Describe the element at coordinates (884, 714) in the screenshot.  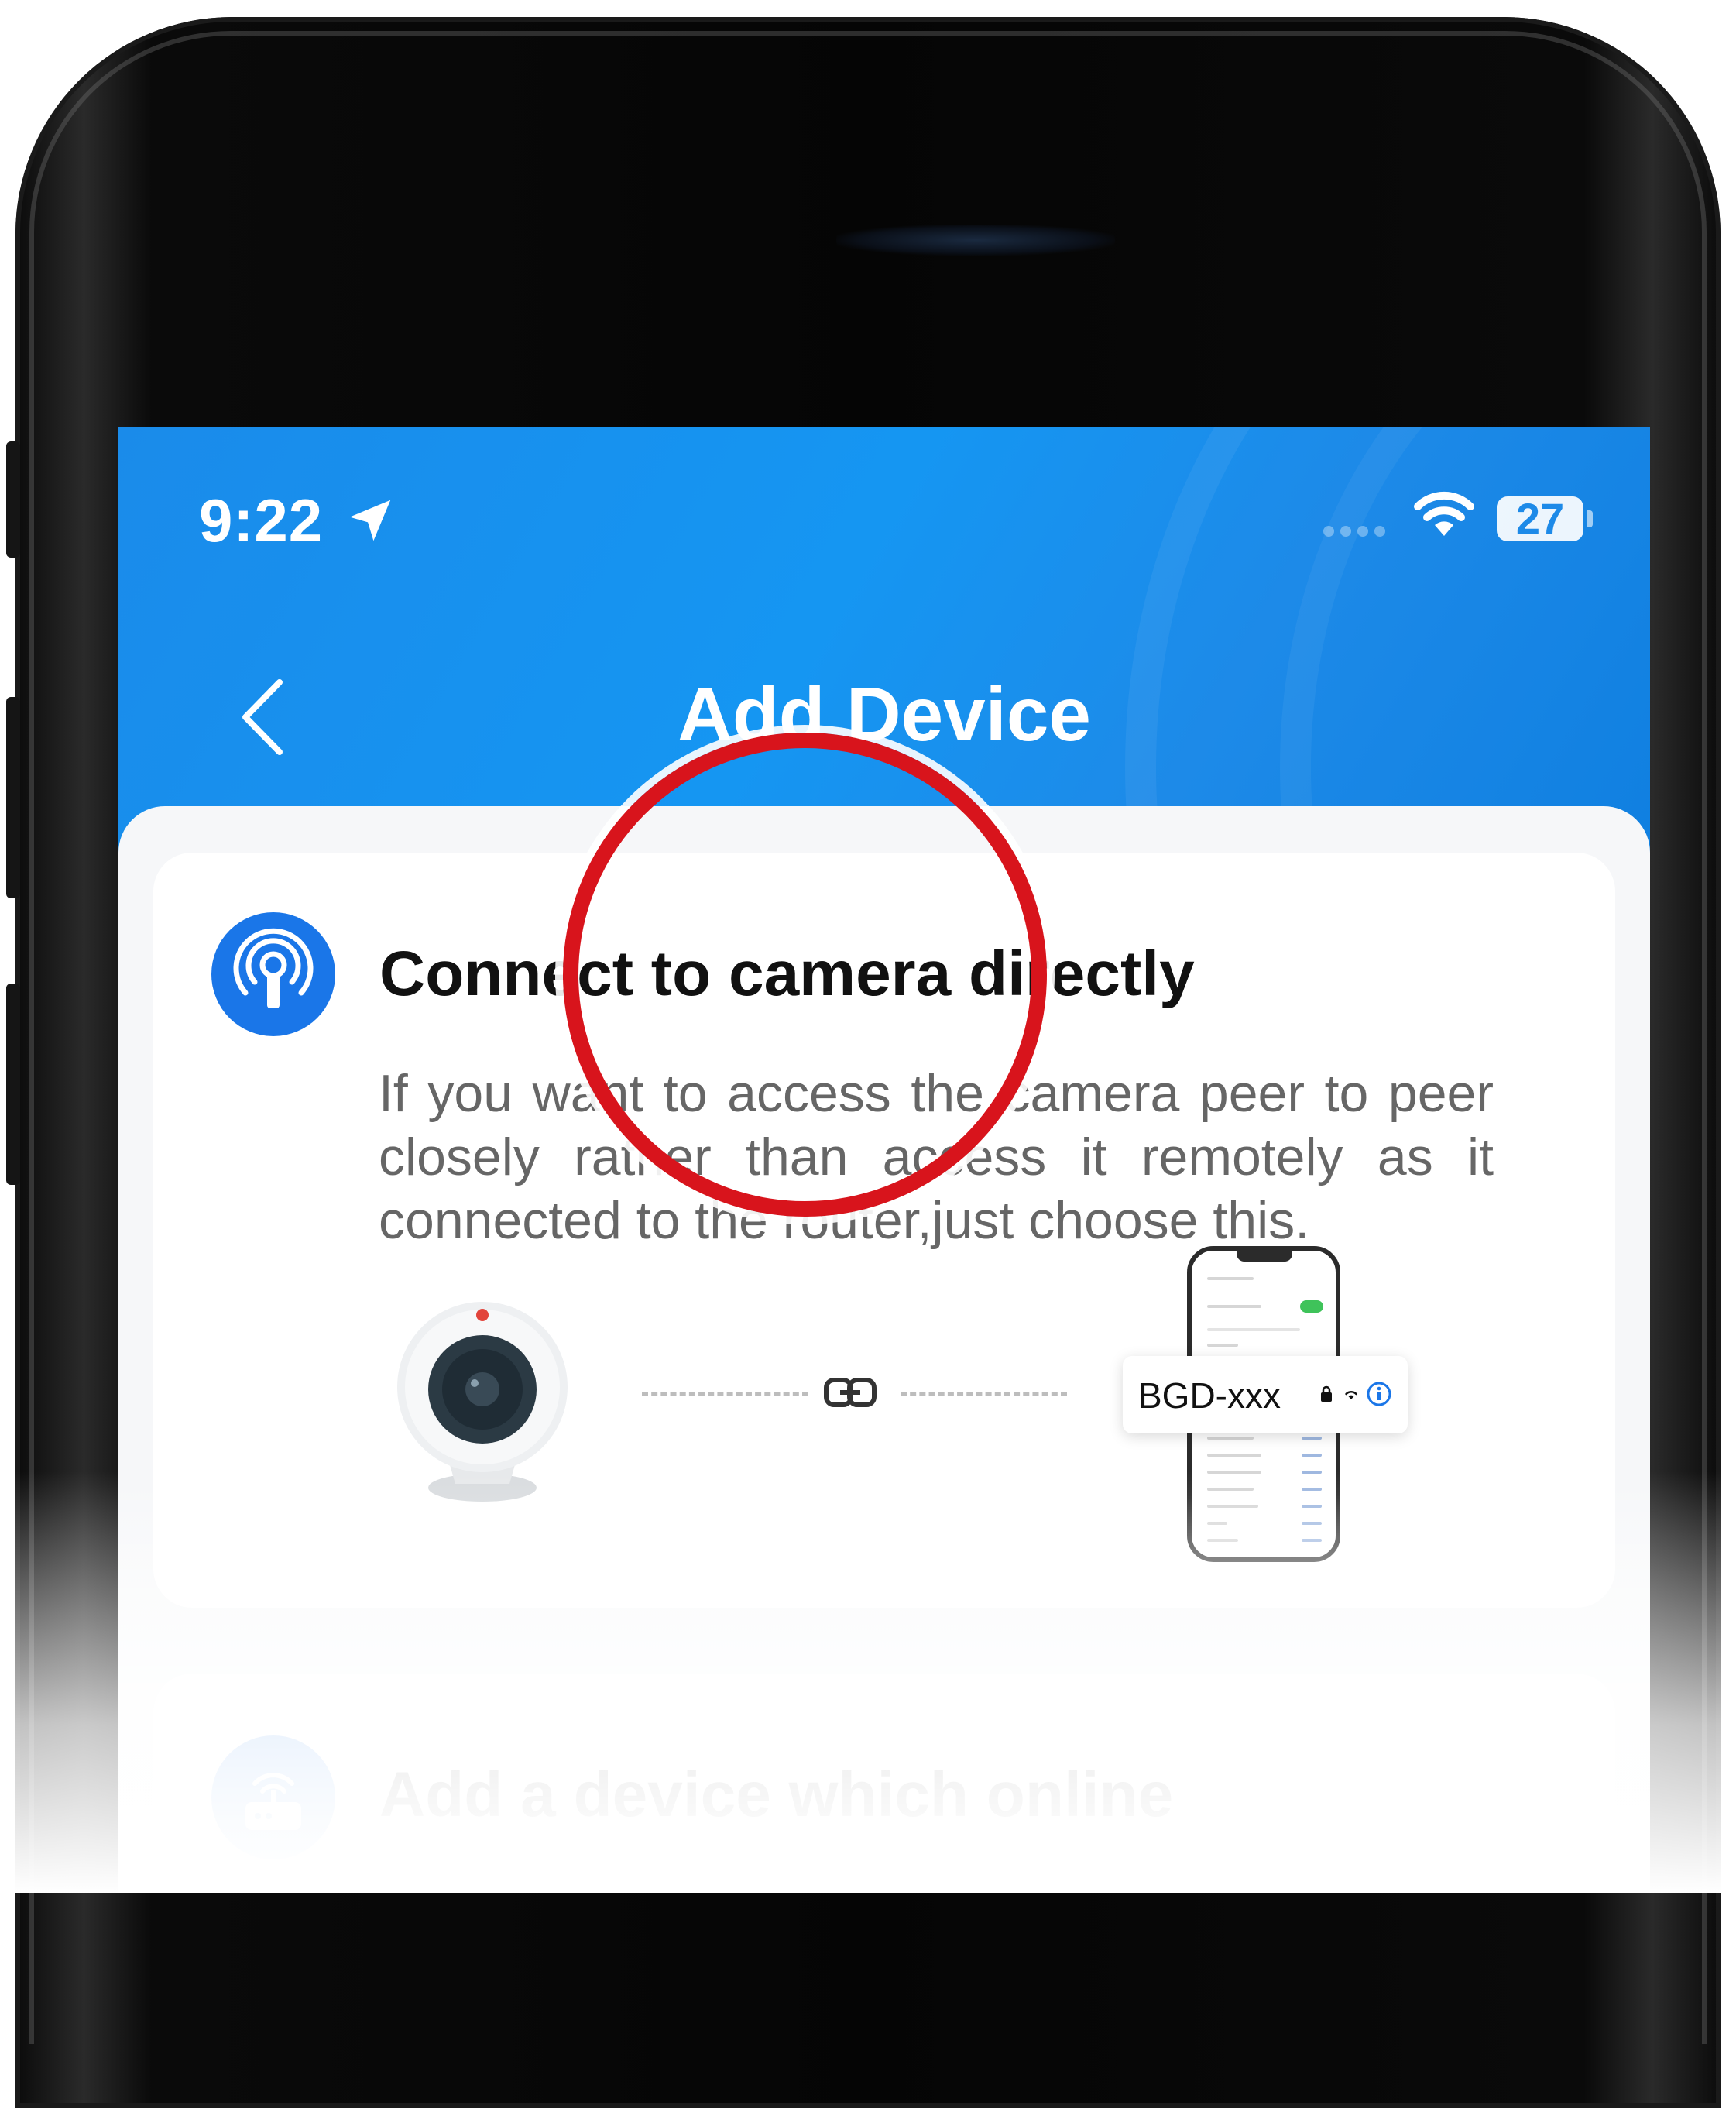
I see `page-title: Add Device` at that location.